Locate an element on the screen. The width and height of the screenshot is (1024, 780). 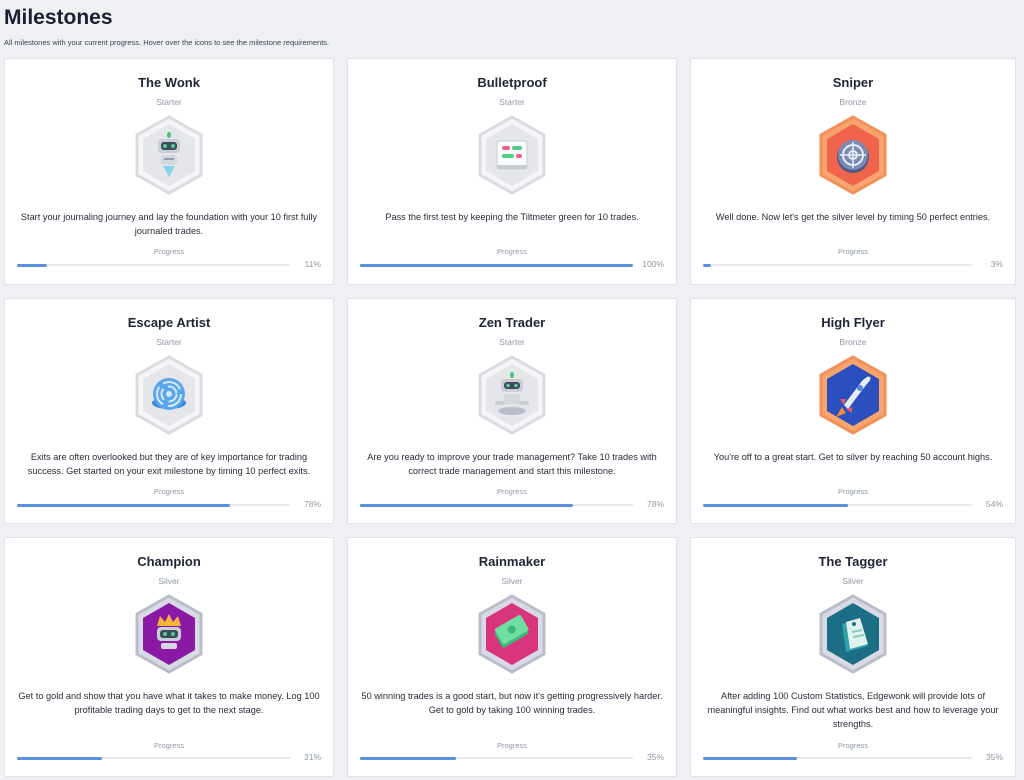
milestone-title: The Tagger is located at coordinates (853, 561).